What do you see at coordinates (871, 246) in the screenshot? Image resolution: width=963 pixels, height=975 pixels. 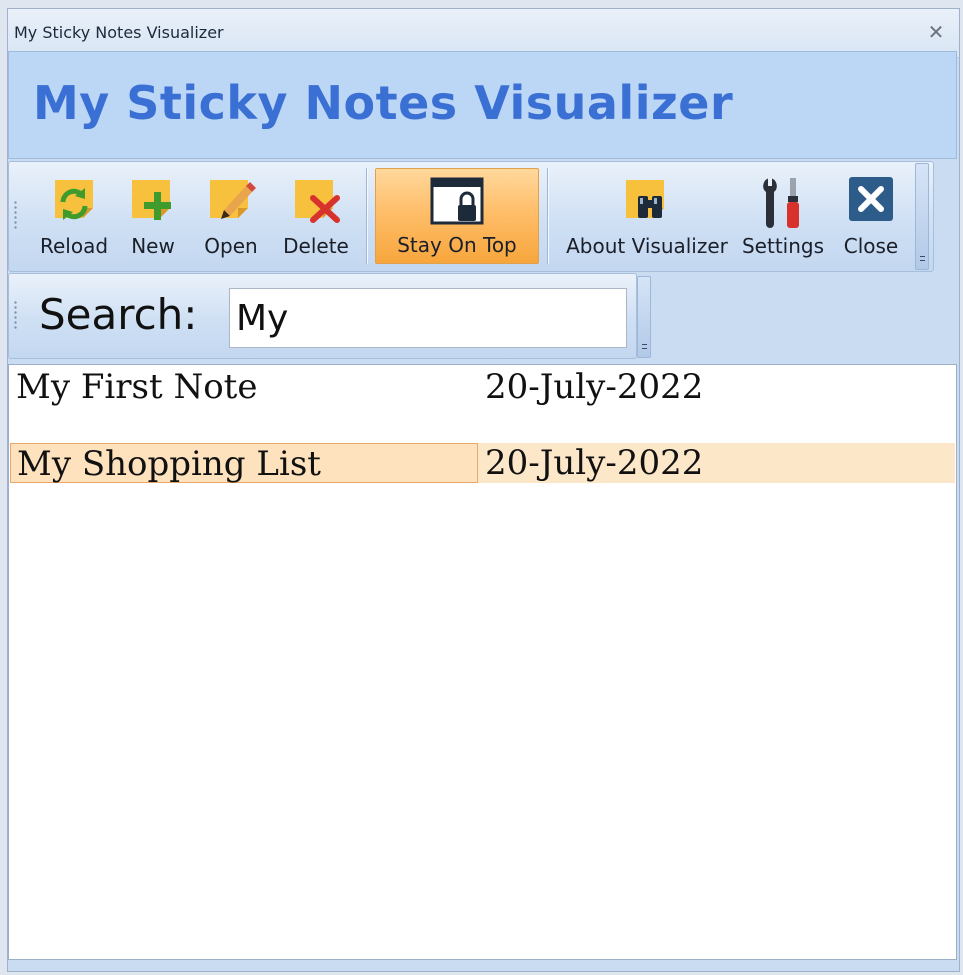 I see `close-label: Close` at bounding box center [871, 246].